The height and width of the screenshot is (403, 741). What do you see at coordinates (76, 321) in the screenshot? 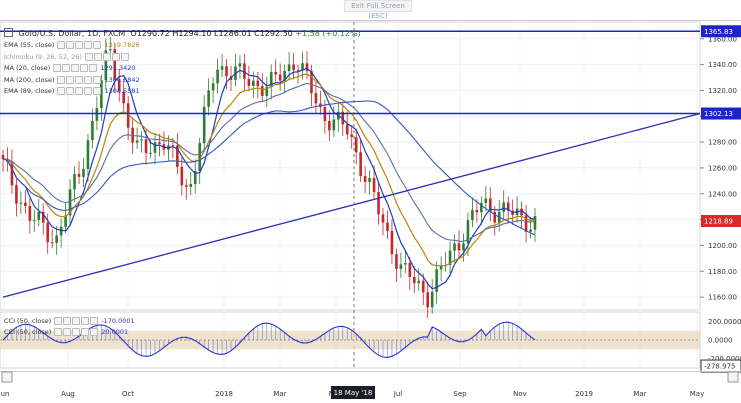
I see `cci-buttons` at bounding box center [76, 321].